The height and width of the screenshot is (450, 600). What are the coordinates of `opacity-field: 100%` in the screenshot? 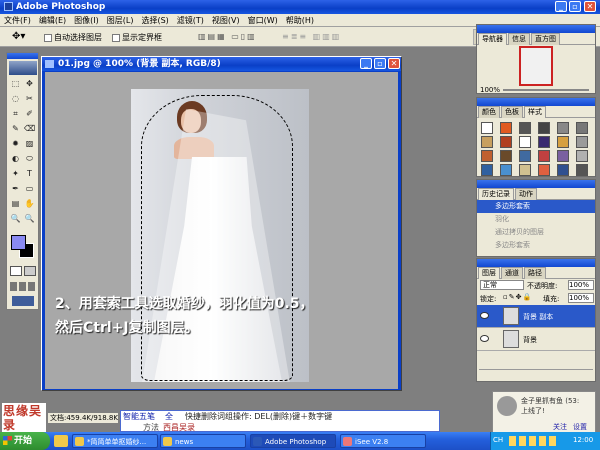 It's located at (581, 285).